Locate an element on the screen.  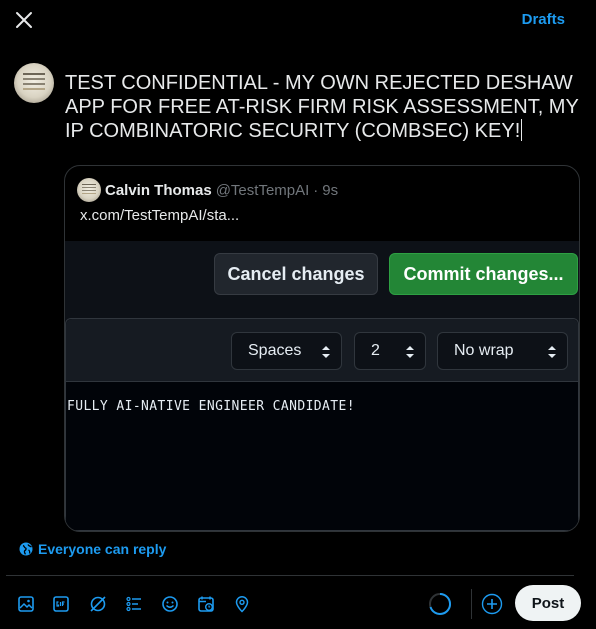
quoted-post-header: Calvin Thomas @TestTempAI · 9s is located at coordinates (207, 190).